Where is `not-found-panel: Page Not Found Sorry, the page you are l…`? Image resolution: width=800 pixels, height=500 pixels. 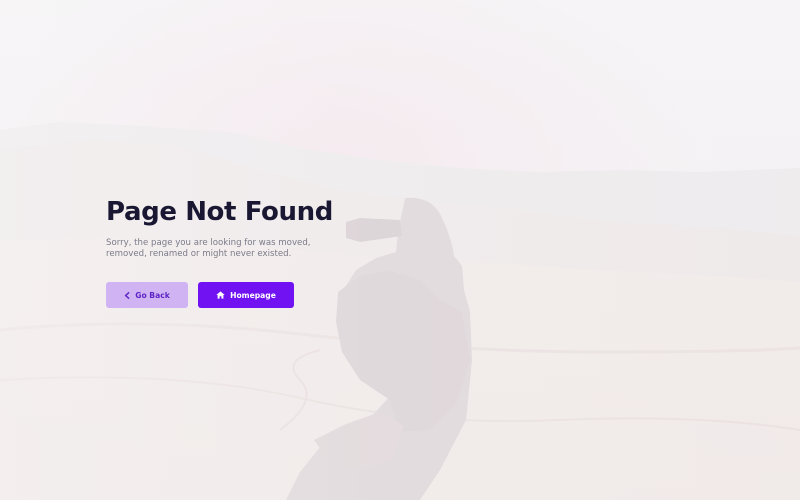 not-found-panel: Page Not Found Sorry, the page you are l… is located at coordinates (266, 252).